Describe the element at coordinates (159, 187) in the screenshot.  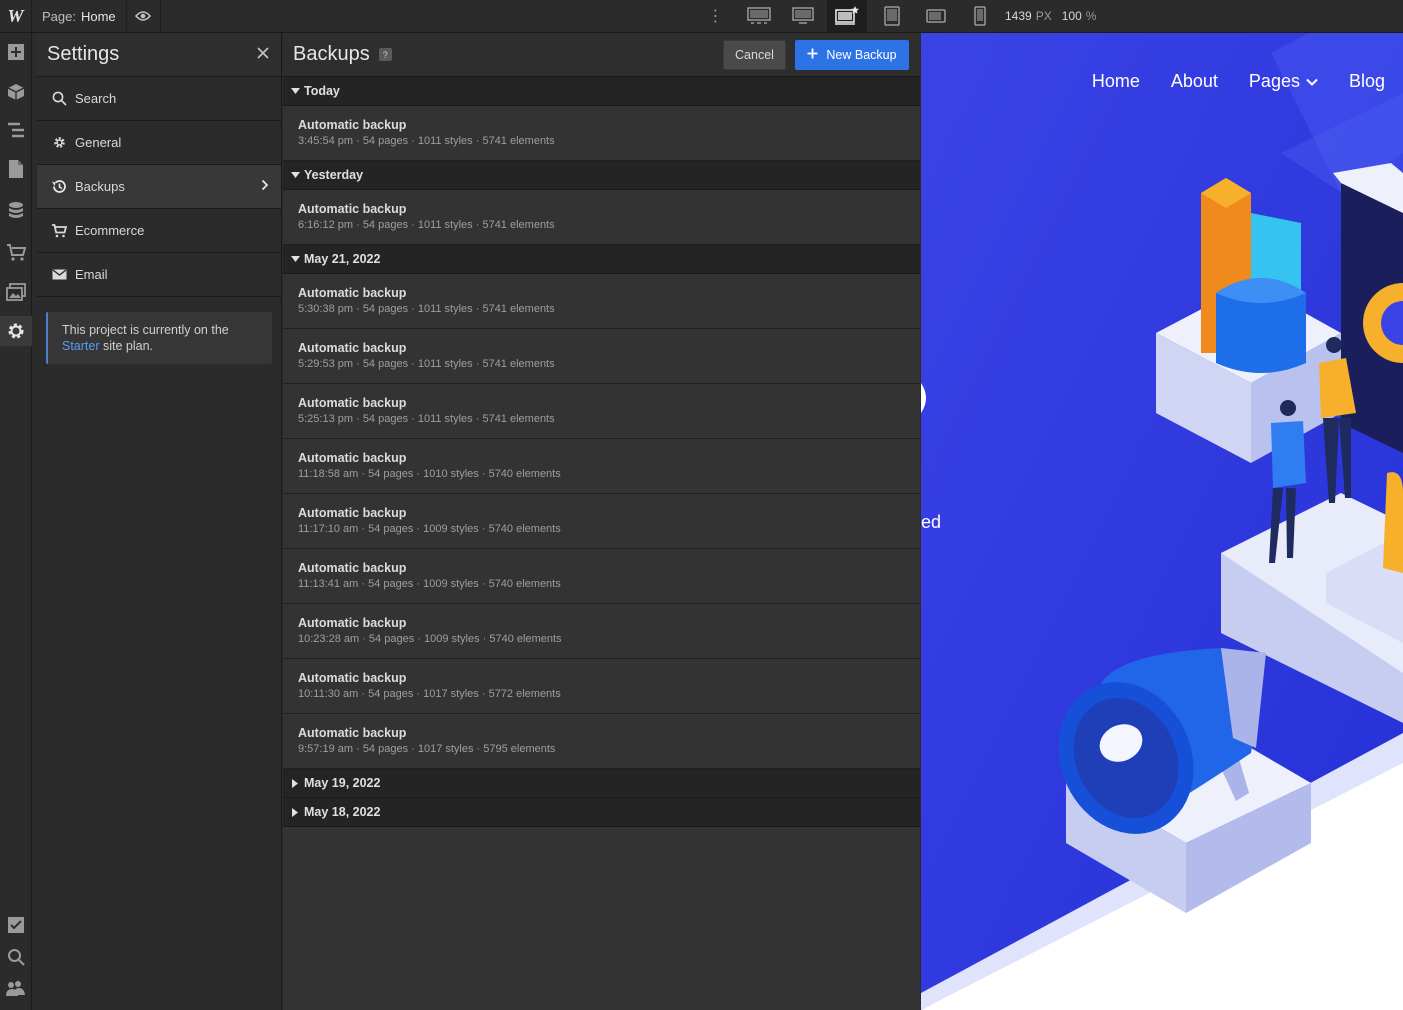
I see `settings-item-backups: Backups` at that location.